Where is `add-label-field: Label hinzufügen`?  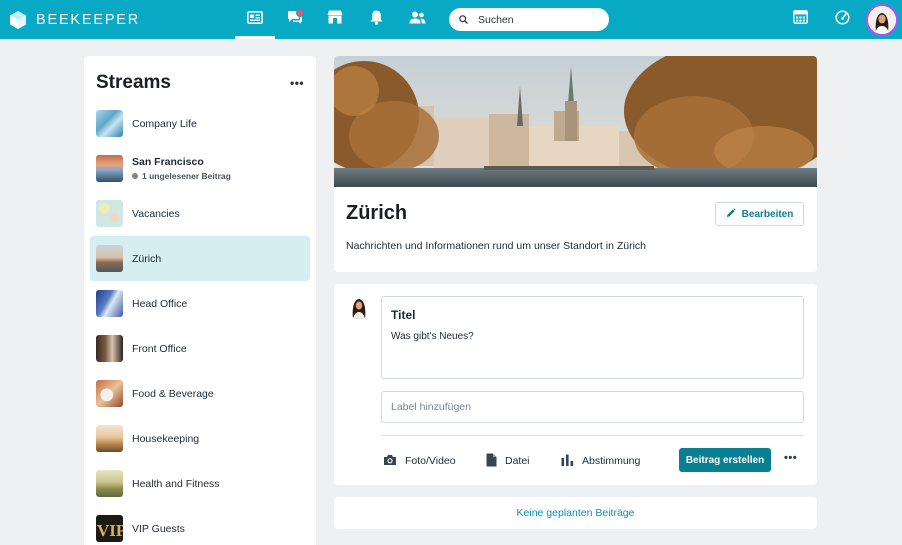 add-label-field: Label hinzufügen is located at coordinates (592, 407).